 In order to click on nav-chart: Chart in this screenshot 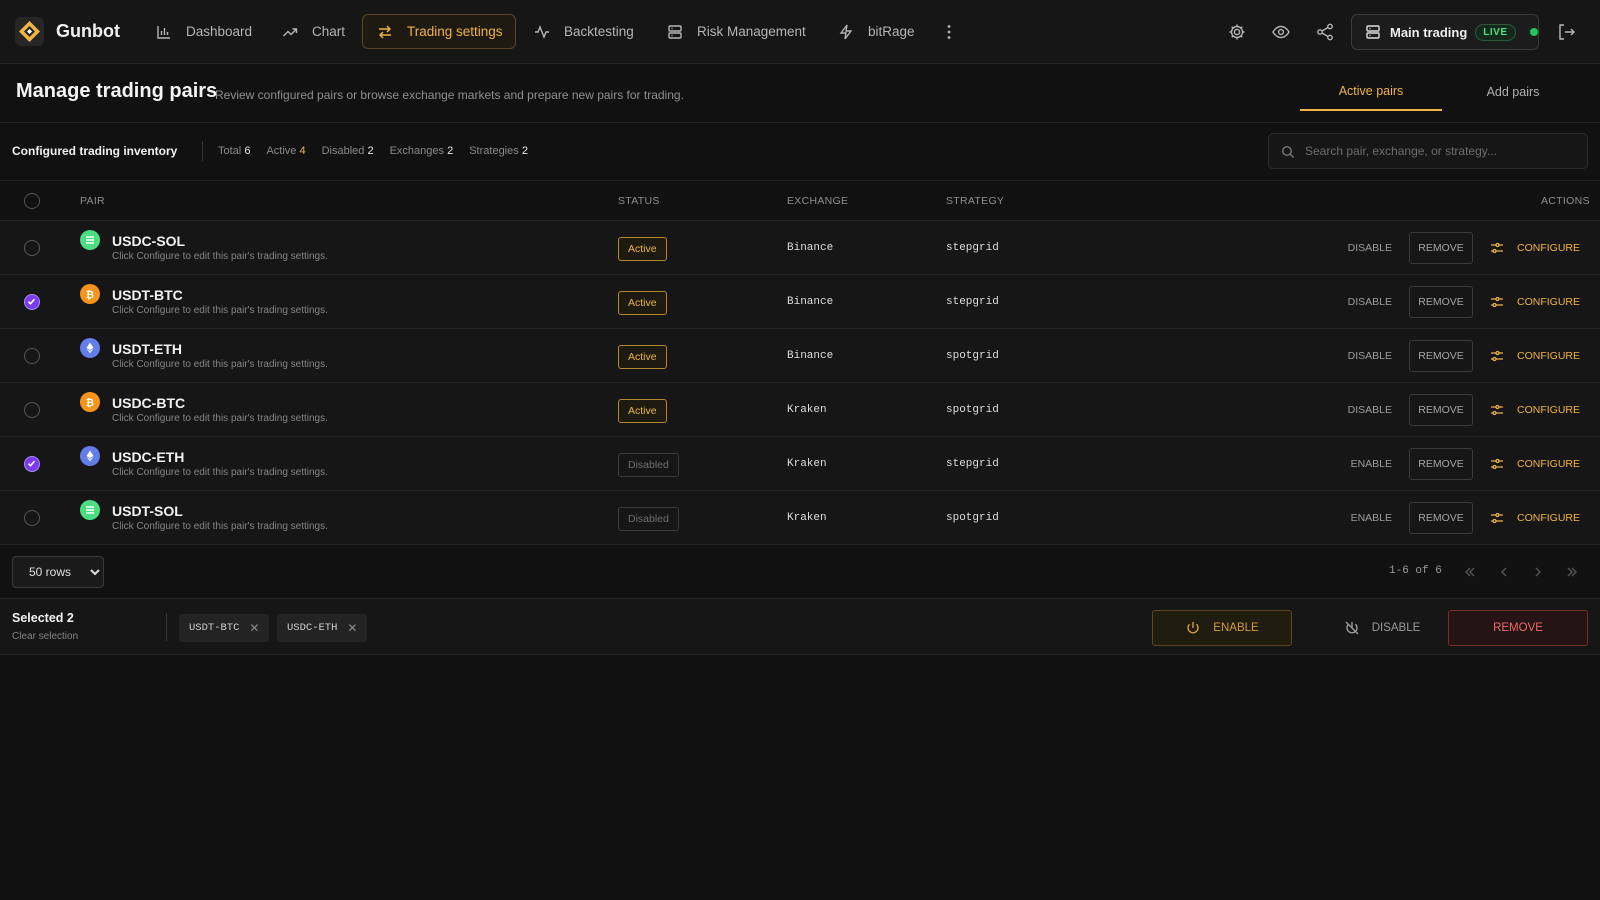, I will do `click(313, 31)`.